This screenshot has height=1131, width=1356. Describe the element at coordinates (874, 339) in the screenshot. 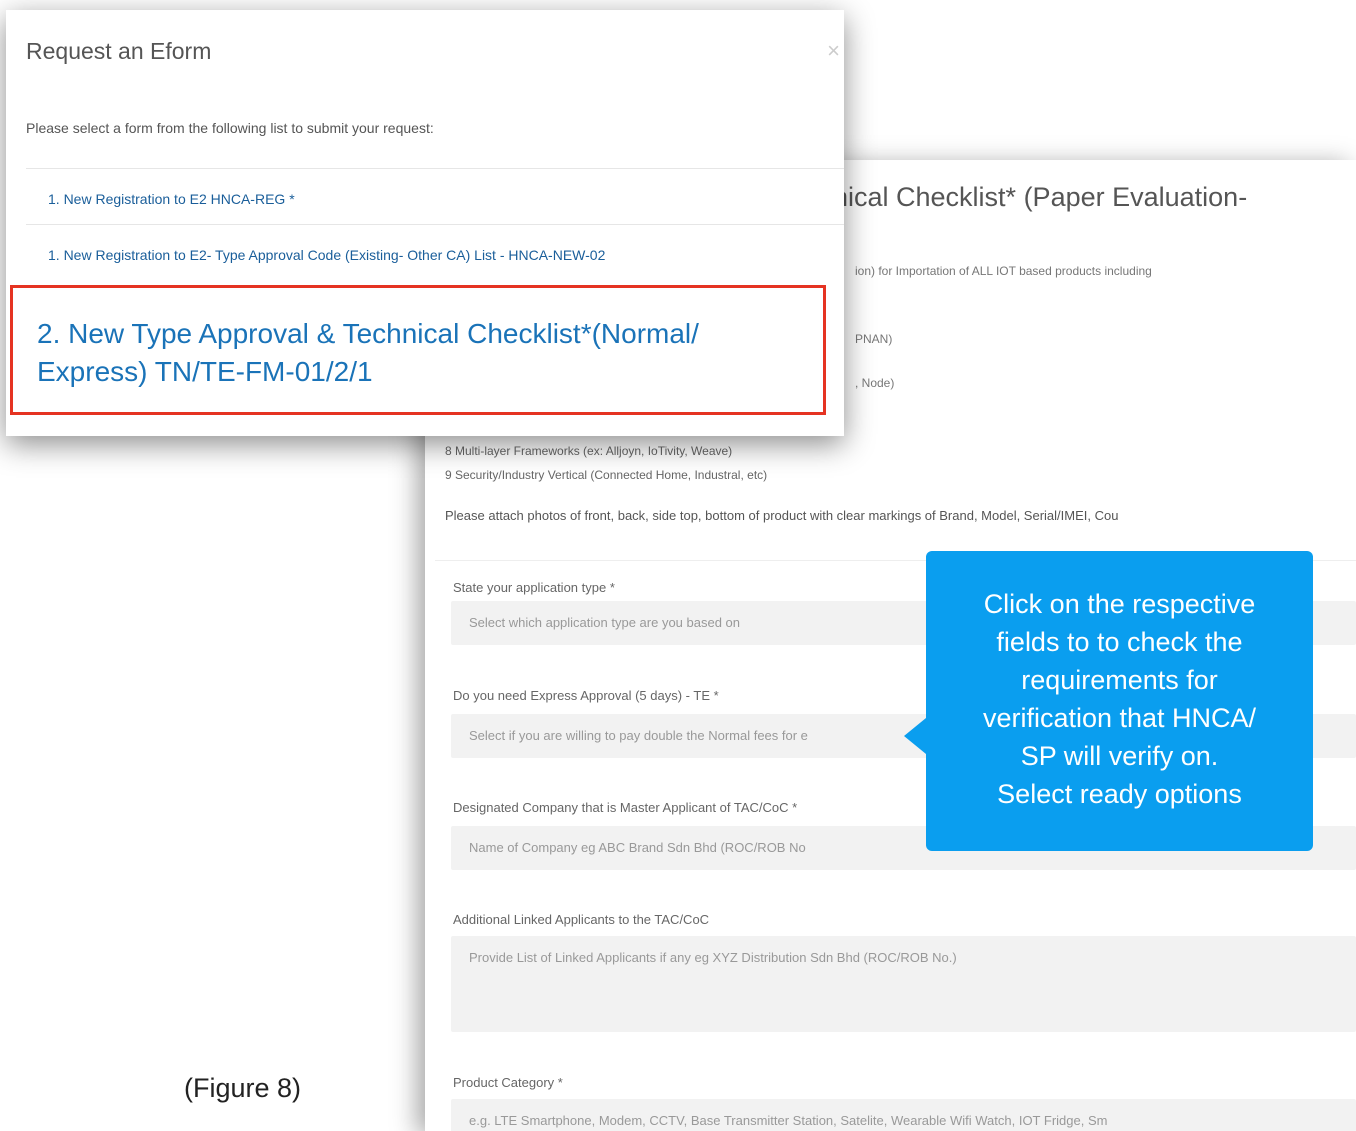

I see `form-desc-snippet: PNAN)` at that location.